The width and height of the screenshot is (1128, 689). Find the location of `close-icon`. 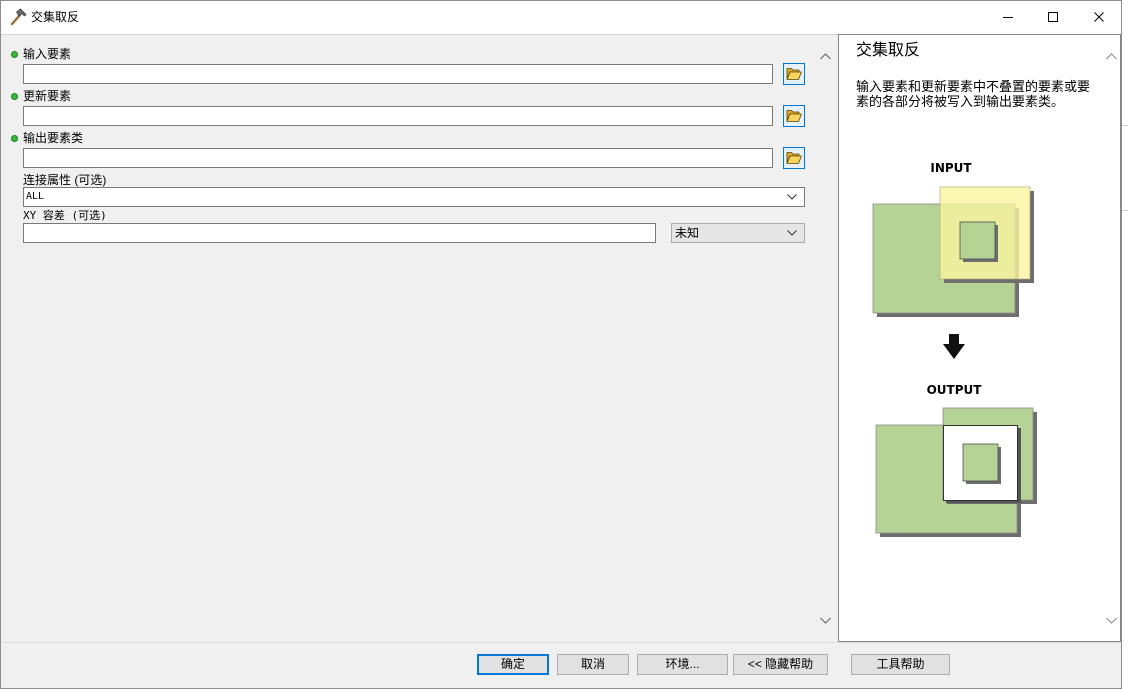

close-icon is located at coordinates (1099, 17).